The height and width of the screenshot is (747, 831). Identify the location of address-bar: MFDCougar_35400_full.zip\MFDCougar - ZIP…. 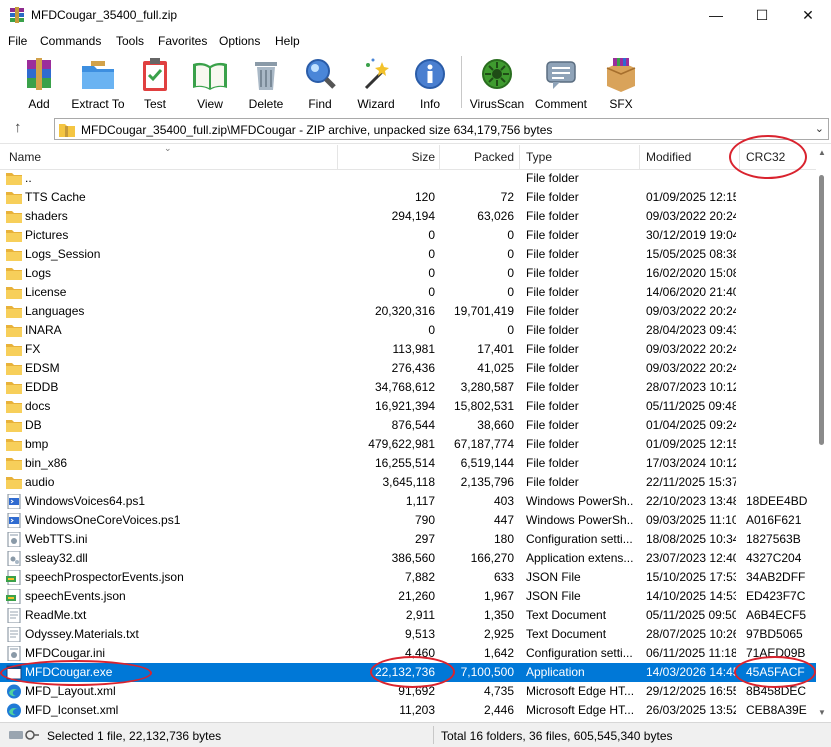
(441, 129).